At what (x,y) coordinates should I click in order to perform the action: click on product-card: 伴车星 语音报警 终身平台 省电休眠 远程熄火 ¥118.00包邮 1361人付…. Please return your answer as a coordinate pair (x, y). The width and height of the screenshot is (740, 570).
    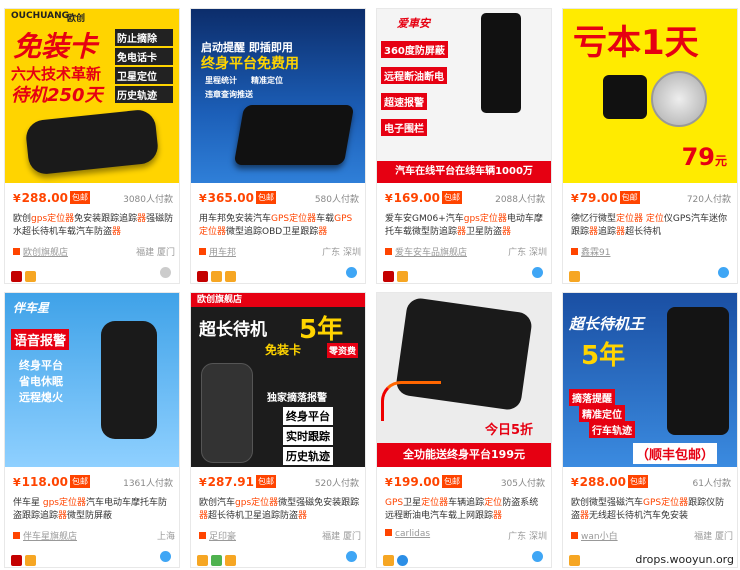
    Looking at the image, I should click on (92, 430).